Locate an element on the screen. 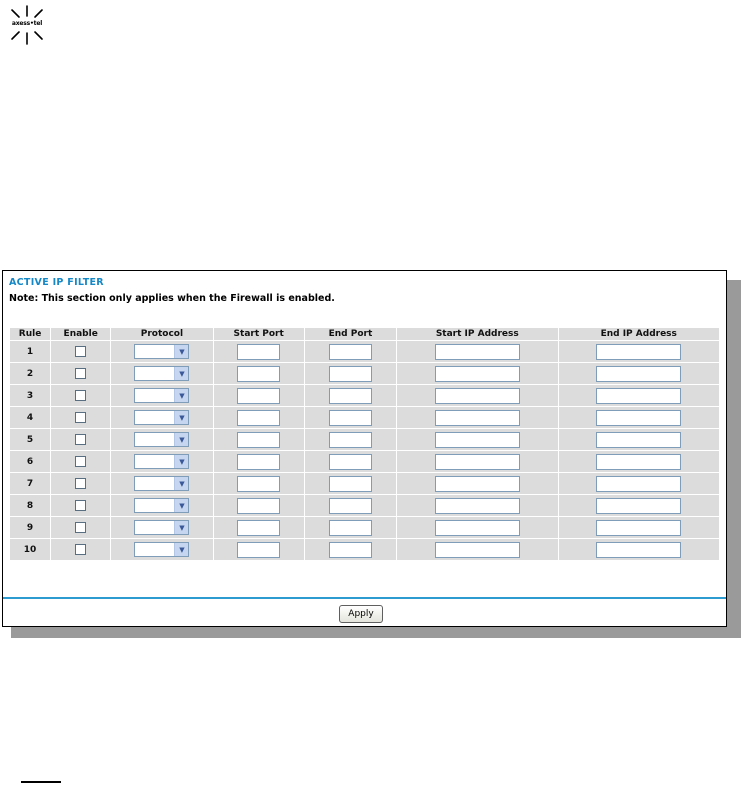 The height and width of the screenshot is (785, 743). rule-number: 1 is located at coordinates (30, 351).